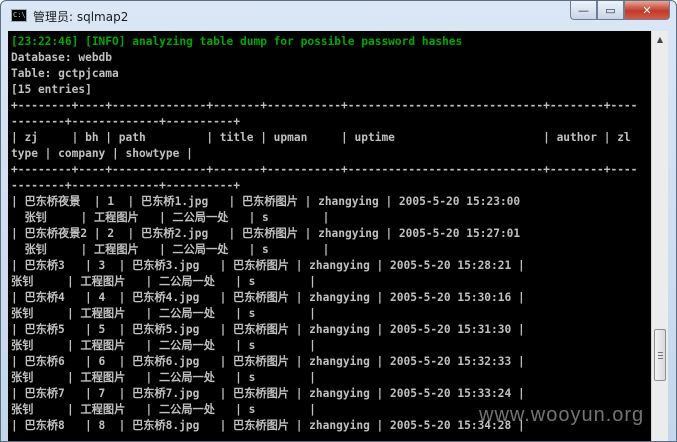 The height and width of the screenshot is (442, 677). Describe the element at coordinates (659, 236) in the screenshot. I see `vertical-scrollbar: ▲` at that location.